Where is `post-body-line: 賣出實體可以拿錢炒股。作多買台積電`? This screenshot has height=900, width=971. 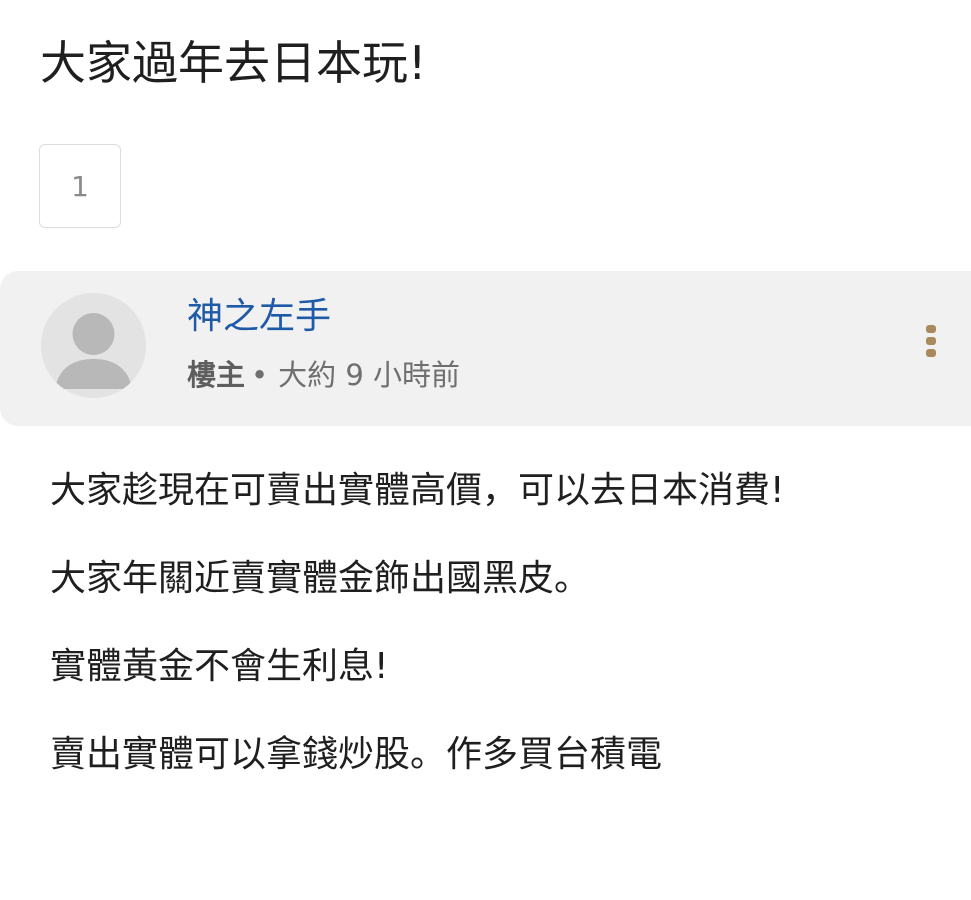
post-body-line: 賣出實體可以拿錢炒股。作多買台積電 is located at coordinates (356, 754).